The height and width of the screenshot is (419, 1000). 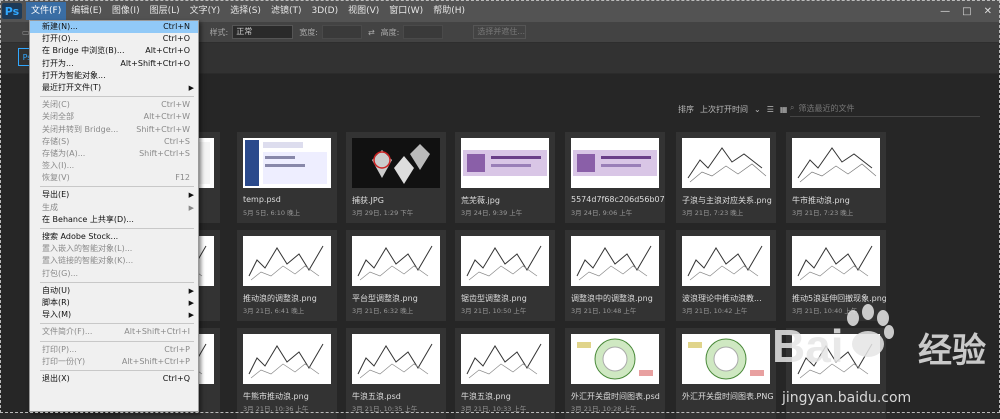 I want to click on shortcut-label: Ctrl+W, so click(x=175, y=105).